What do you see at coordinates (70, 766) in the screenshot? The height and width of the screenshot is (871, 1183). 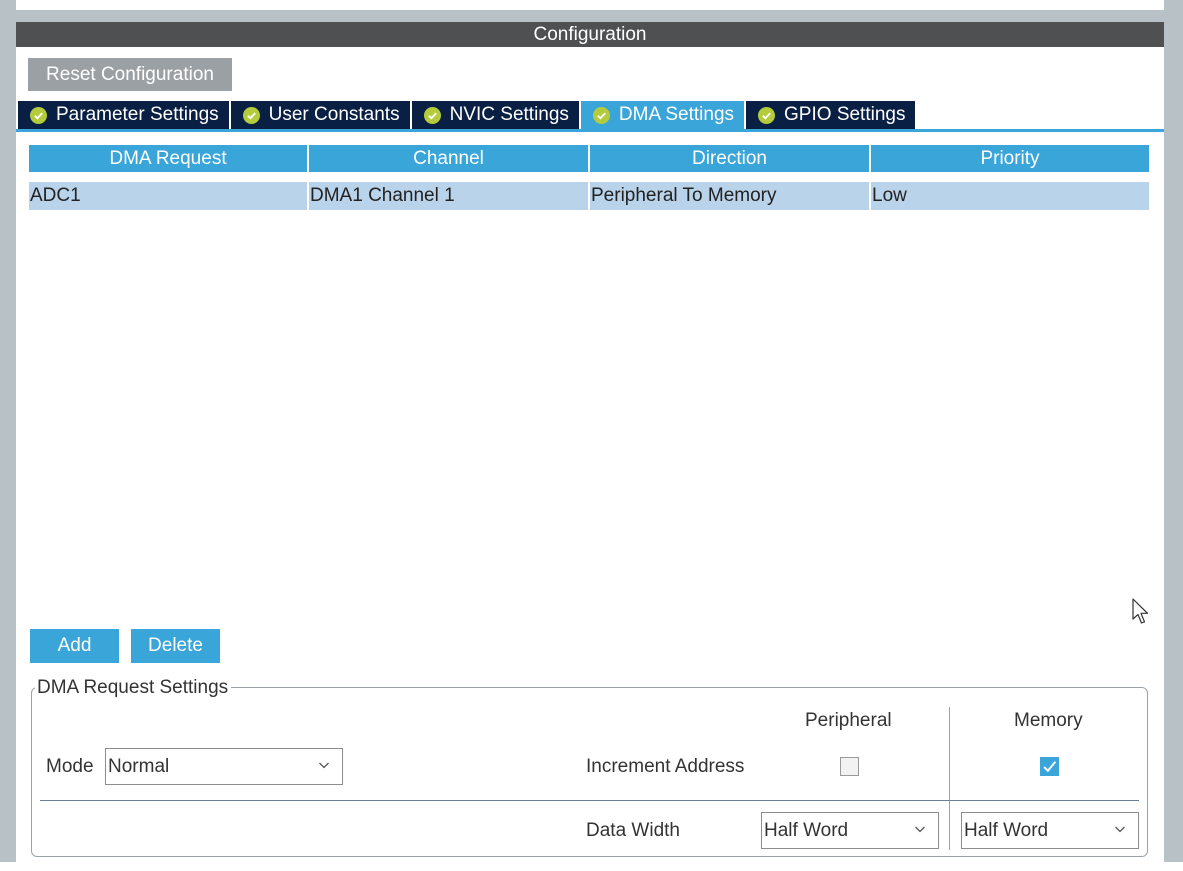 I see `mode-label: Mode` at bounding box center [70, 766].